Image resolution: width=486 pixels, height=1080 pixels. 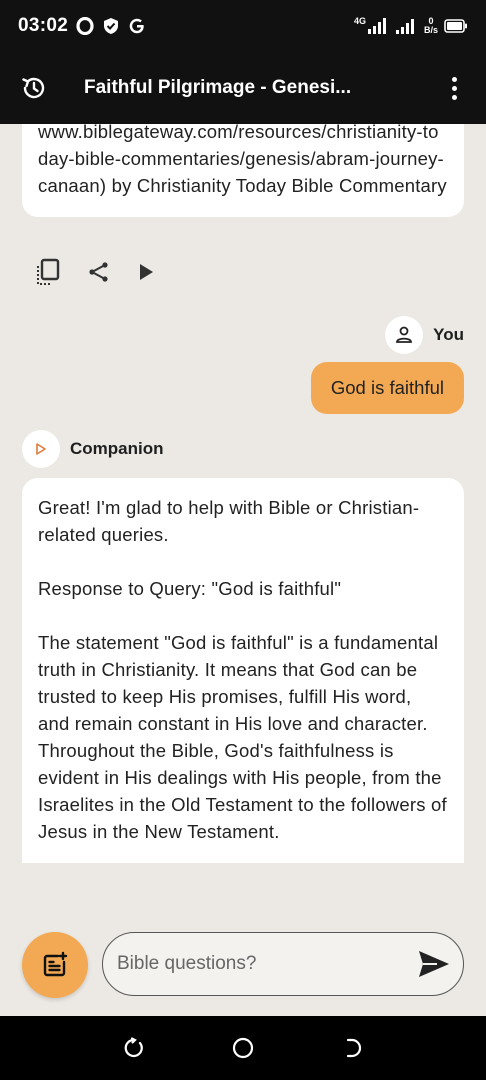 What do you see at coordinates (352, 1048) in the screenshot?
I see `back-icon` at bounding box center [352, 1048].